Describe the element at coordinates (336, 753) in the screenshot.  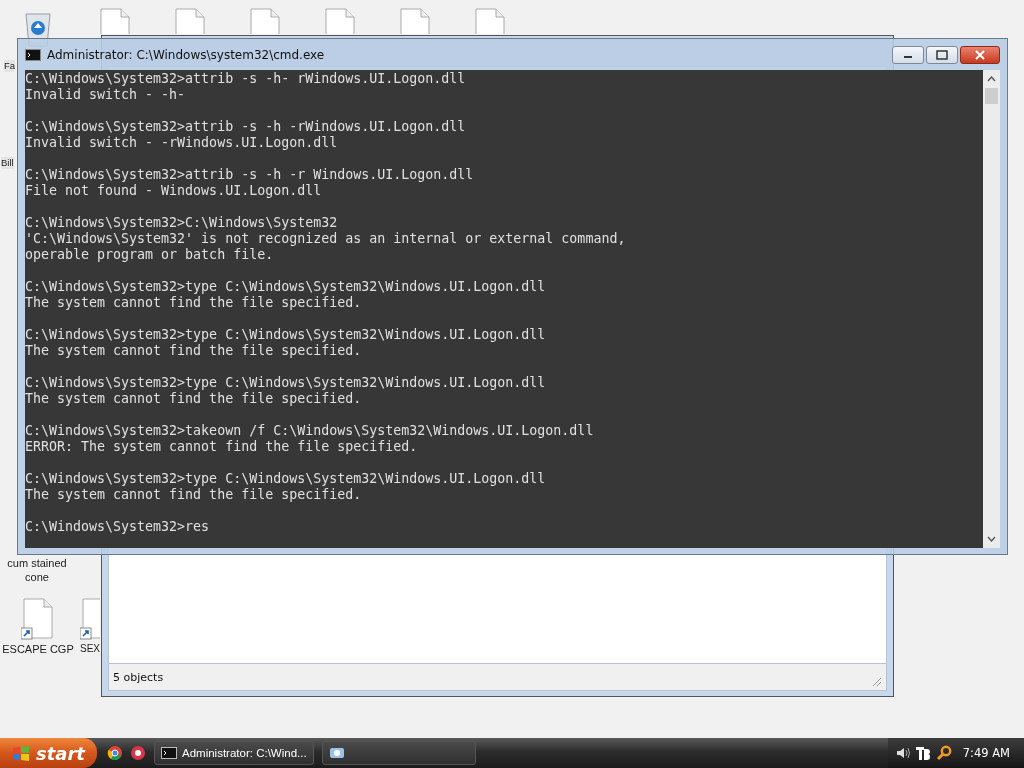
I see `window-icon` at that location.